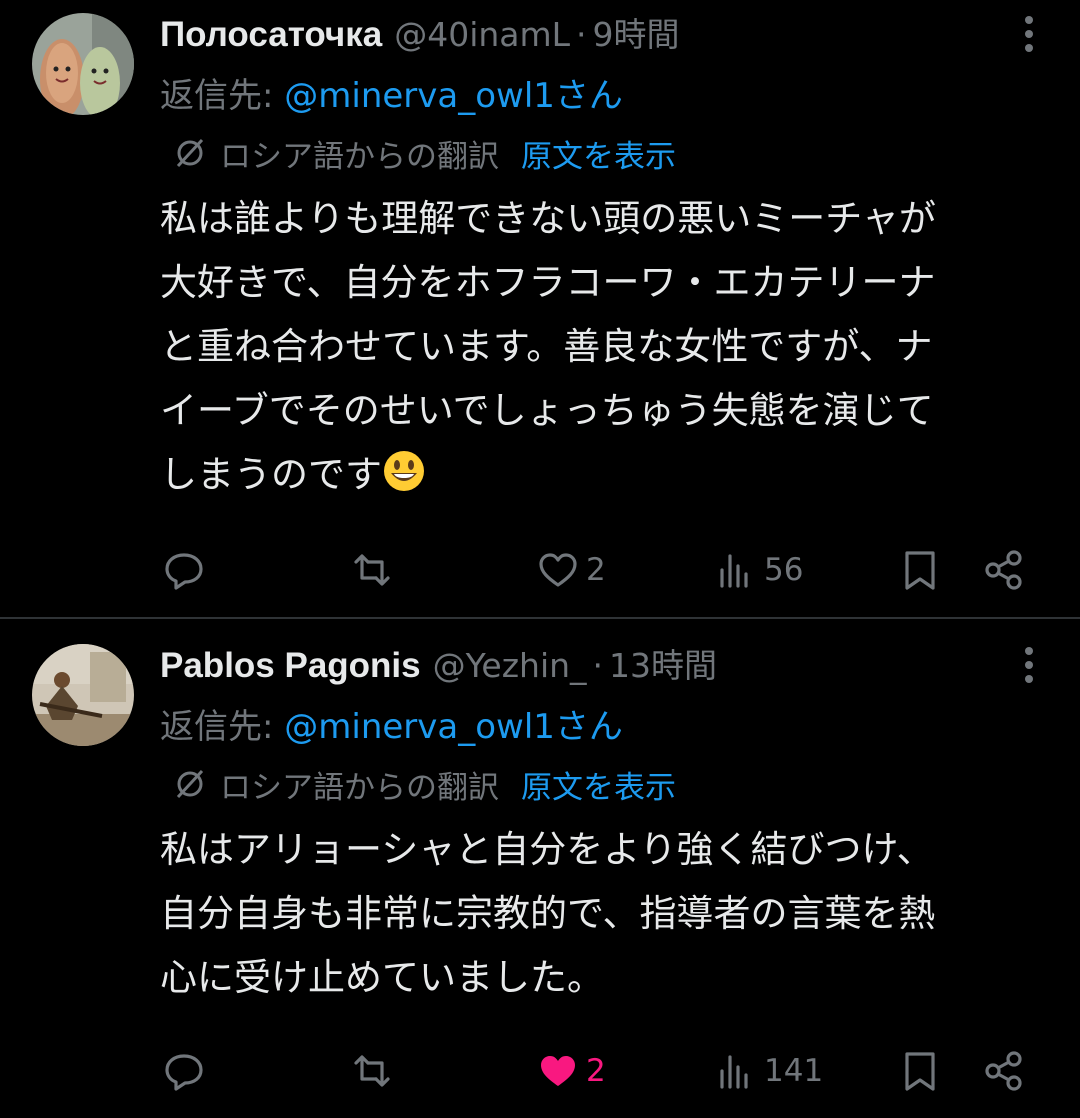 This screenshot has height=1118, width=1080. What do you see at coordinates (758, 570) in the screenshot?
I see `views-button: 56` at bounding box center [758, 570].